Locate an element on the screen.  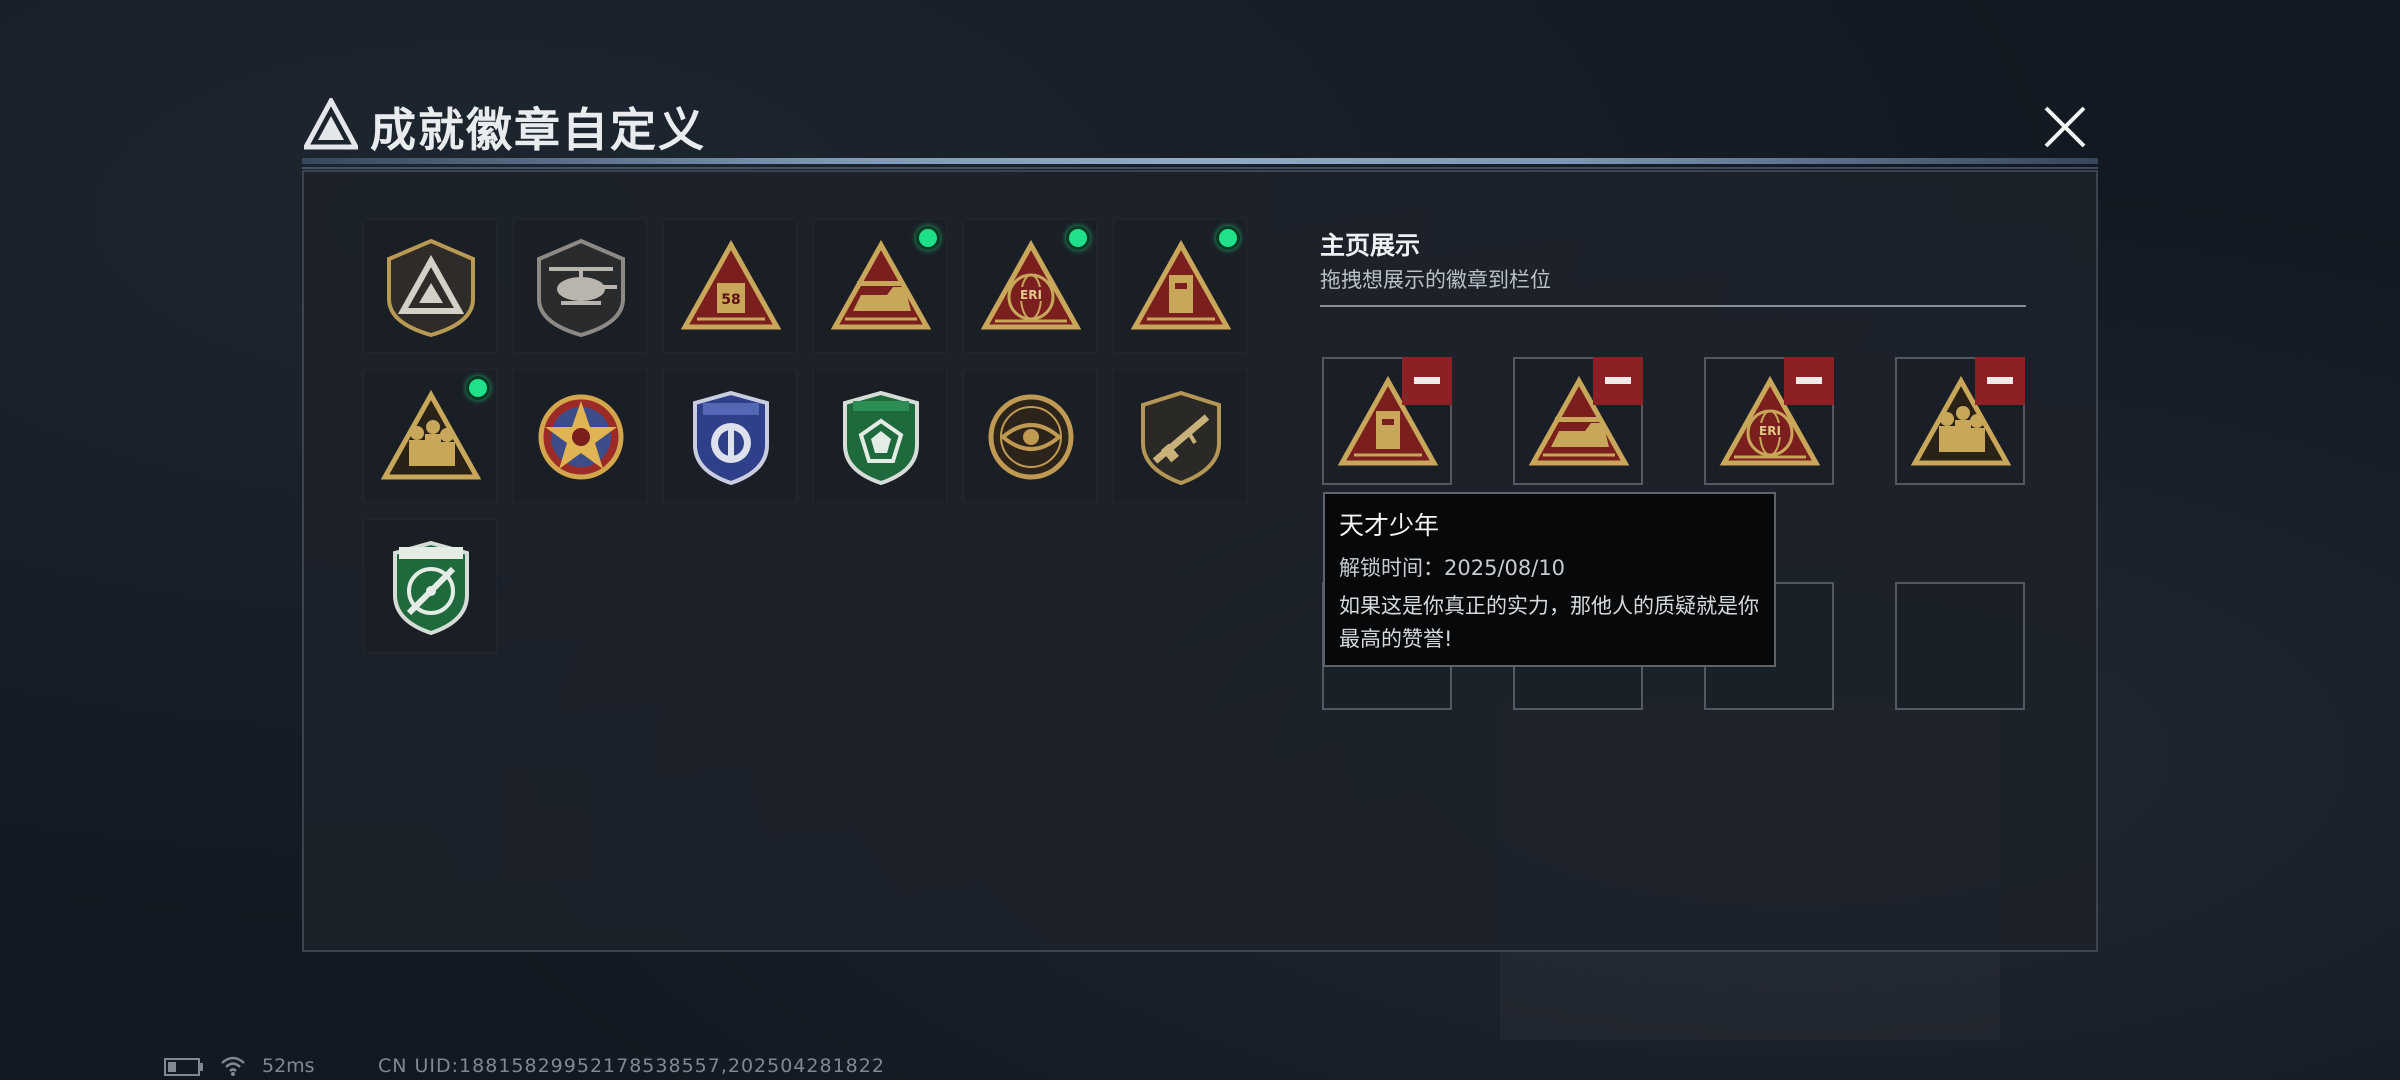
triangle-logo-shield-badge-icon is located at coordinates (431, 287).